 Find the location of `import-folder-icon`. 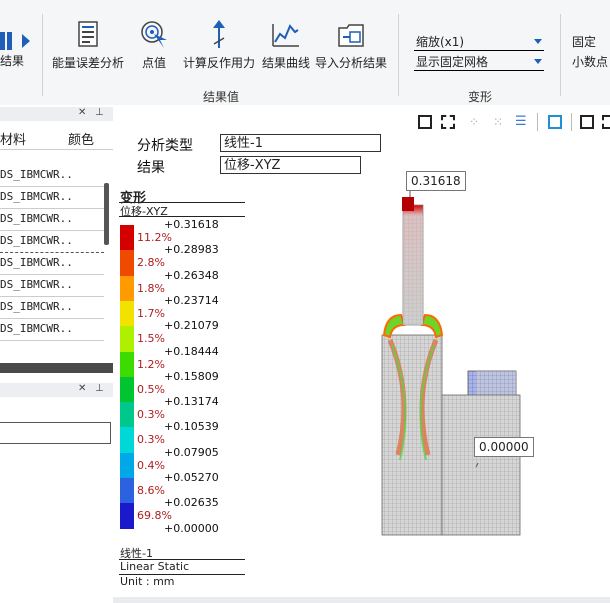

import-folder-icon is located at coordinates (351, 35).